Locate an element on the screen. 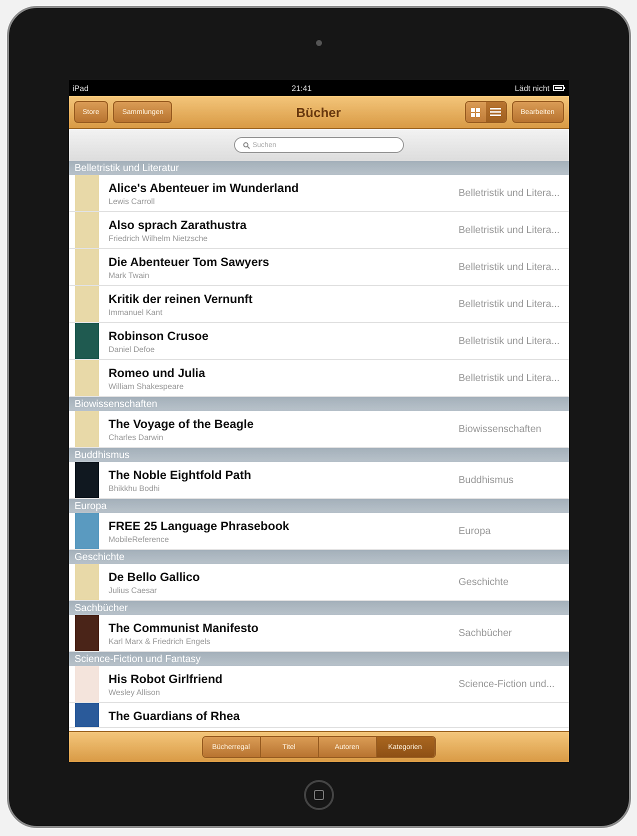 This screenshot has width=637, height=836. grid-view-button is located at coordinates (476, 112).